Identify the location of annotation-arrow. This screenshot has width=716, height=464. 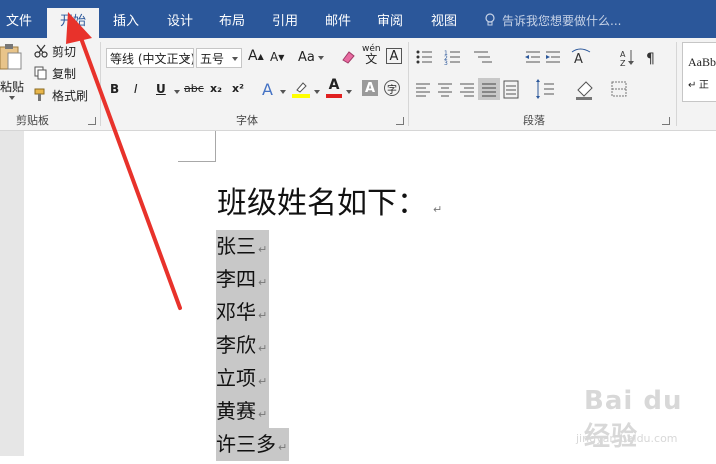
(124, 161).